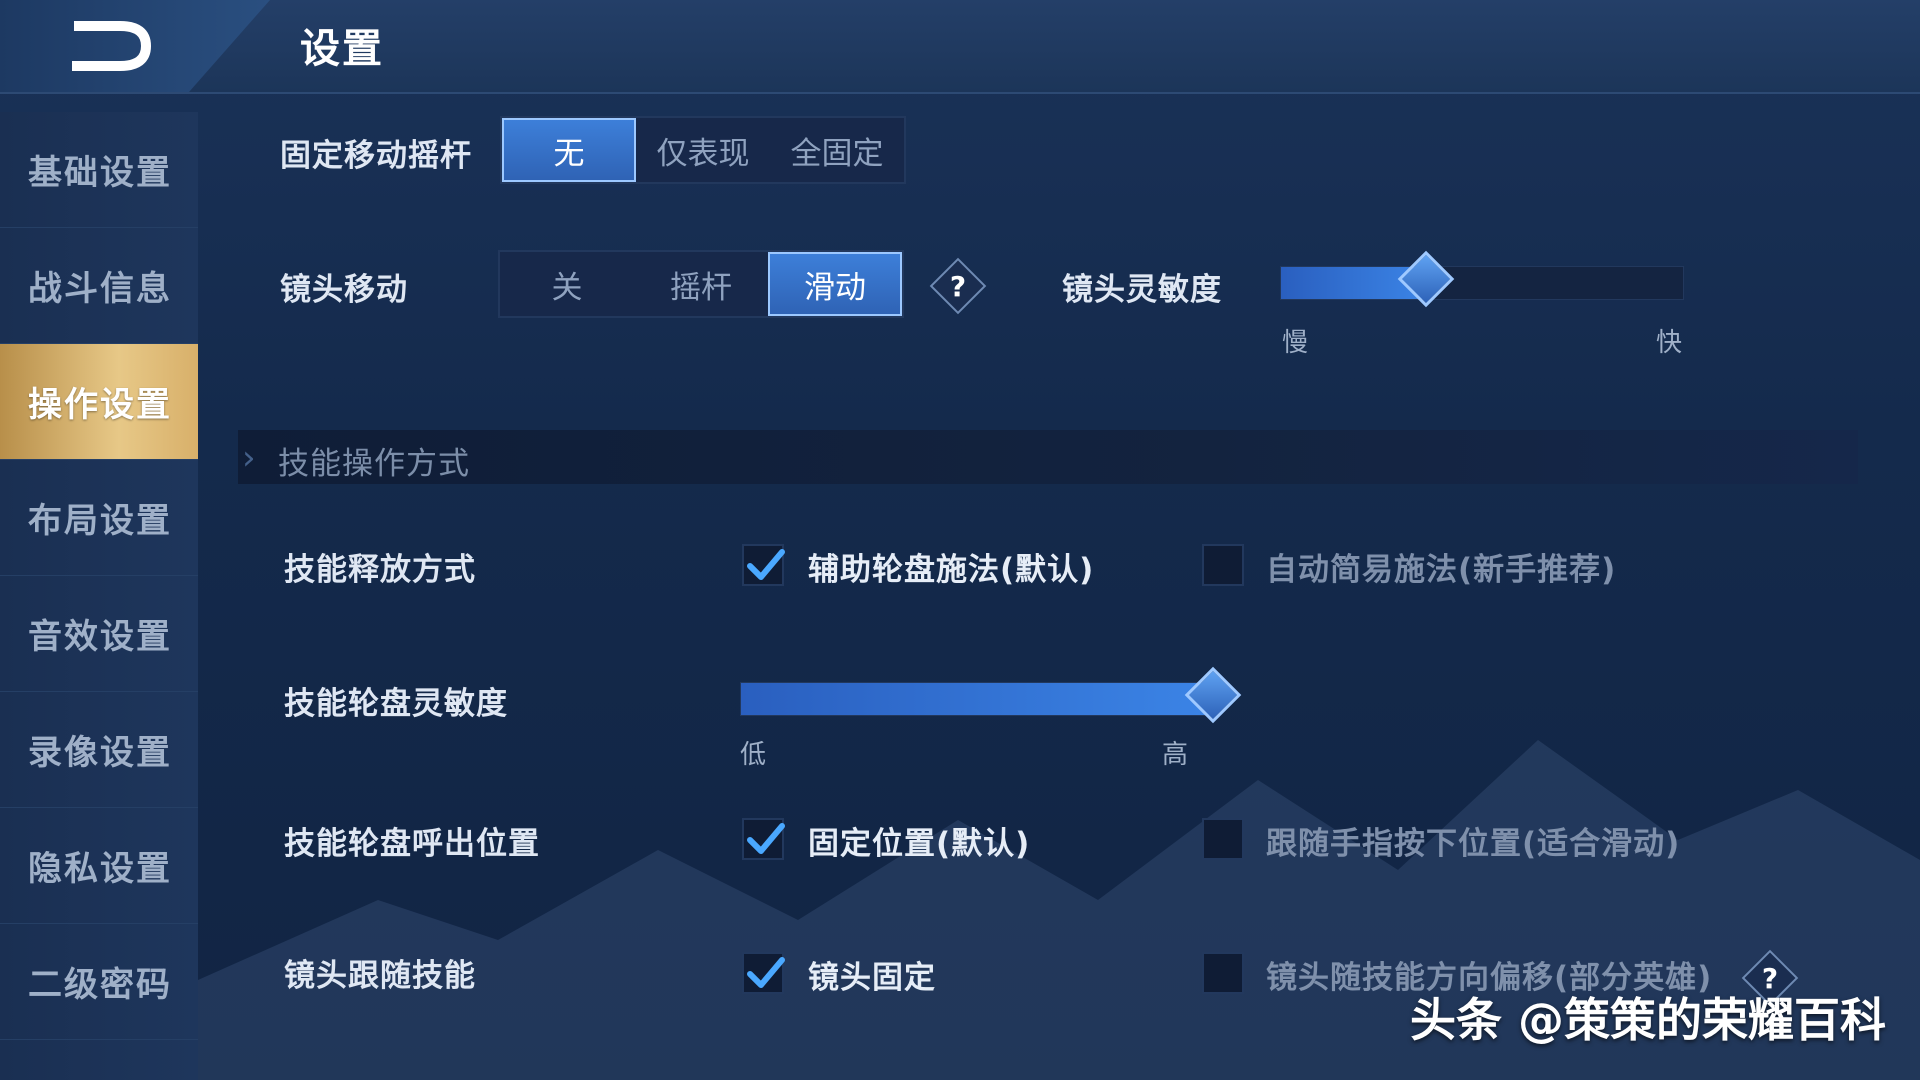 Image resolution: width=1920 pixels, height=1080 pixels. Describe the element at coordinates (1473, 844) in the screenshot. I see `wheel-position-option-b-label: 跟随手指按下位置(适合滑动)` at that location.